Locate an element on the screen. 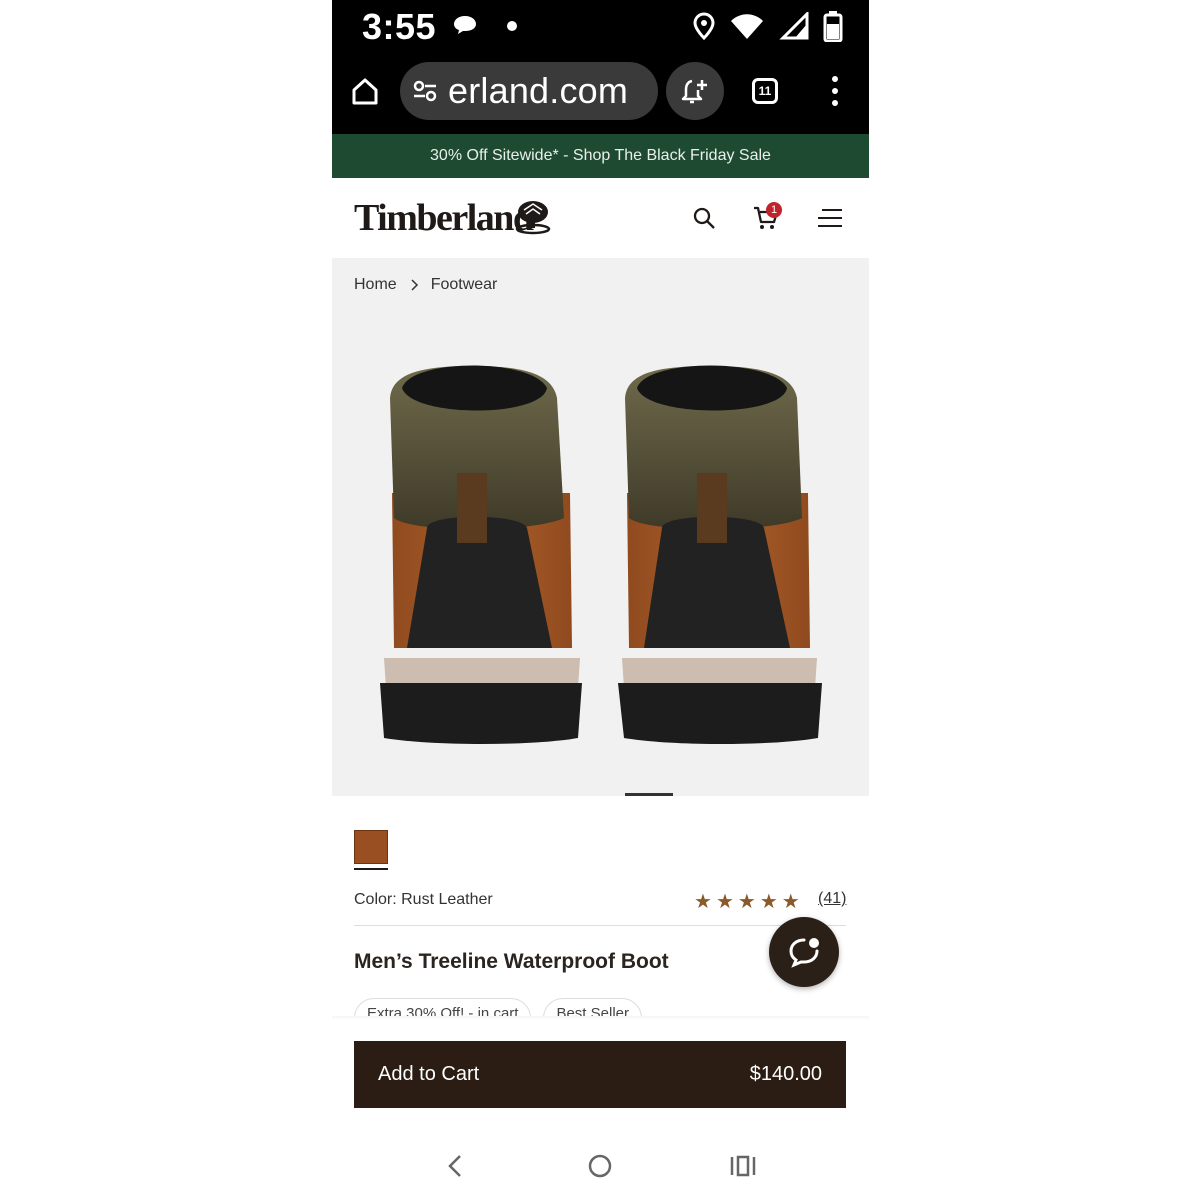 This screenshot has height=1200, width=1200. chevron-right-icon is located at coordinates (414, 285).